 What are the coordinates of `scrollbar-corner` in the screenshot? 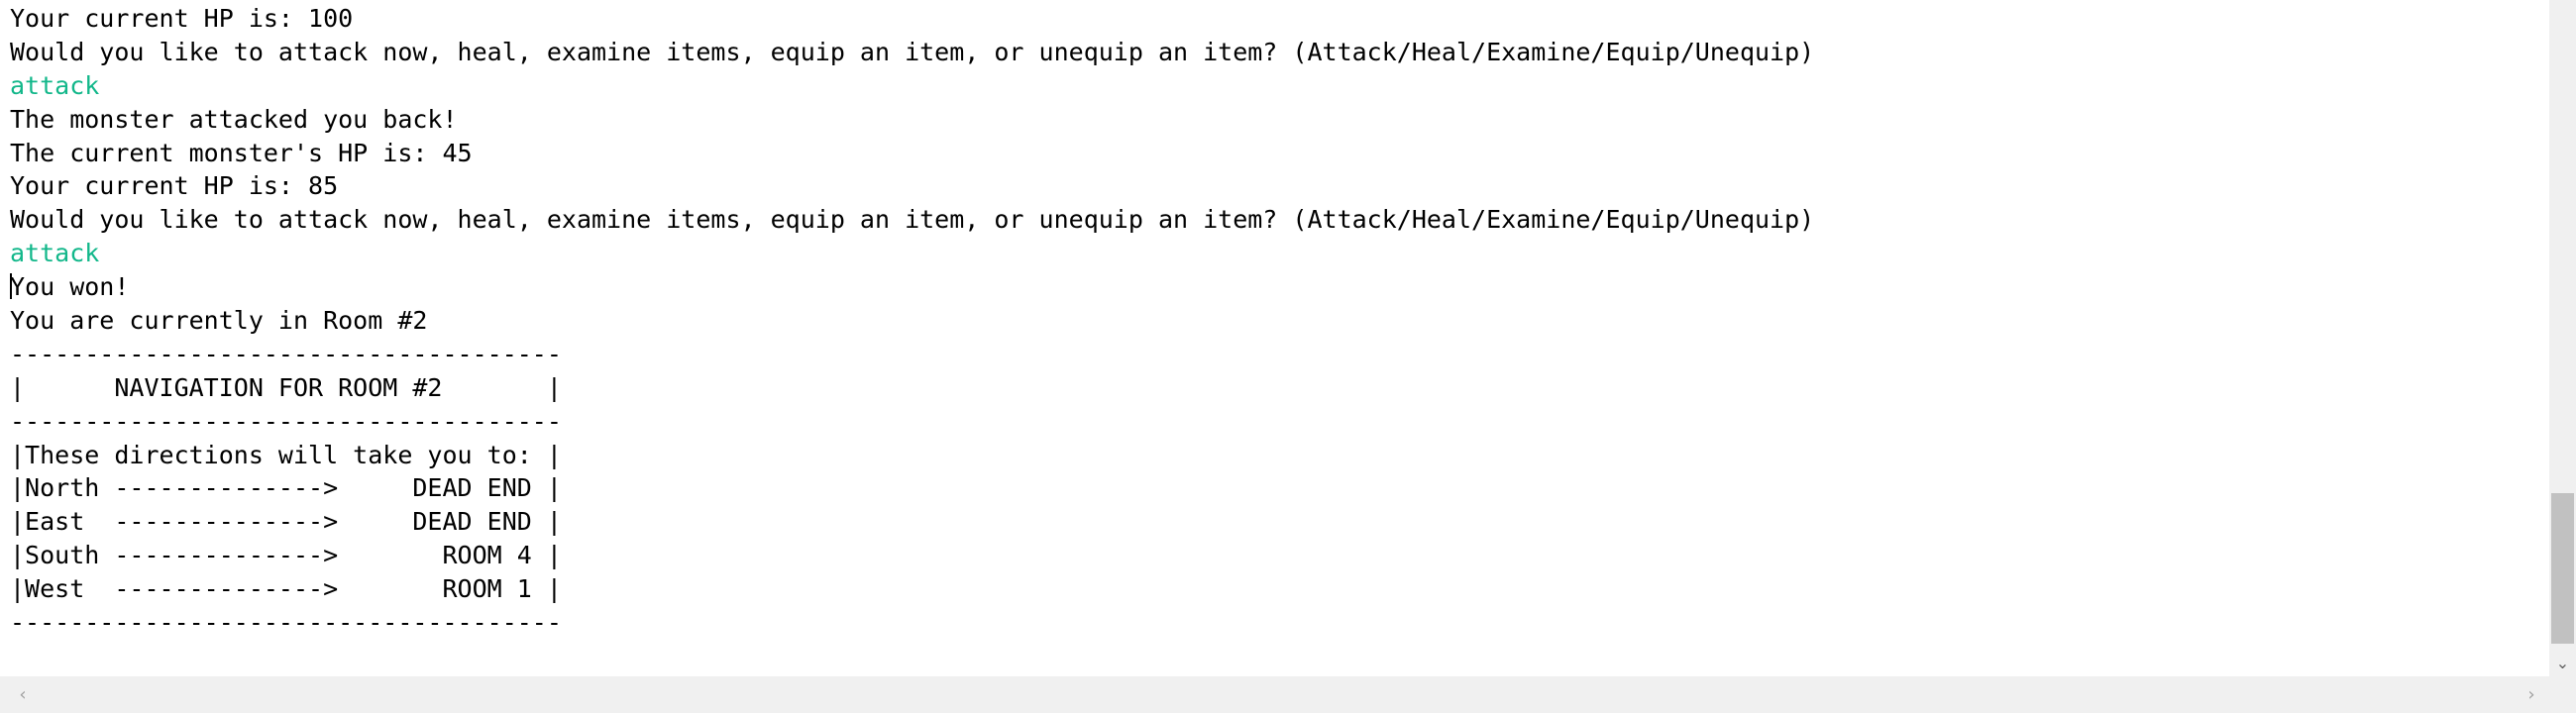 It's located at (2562, 694).